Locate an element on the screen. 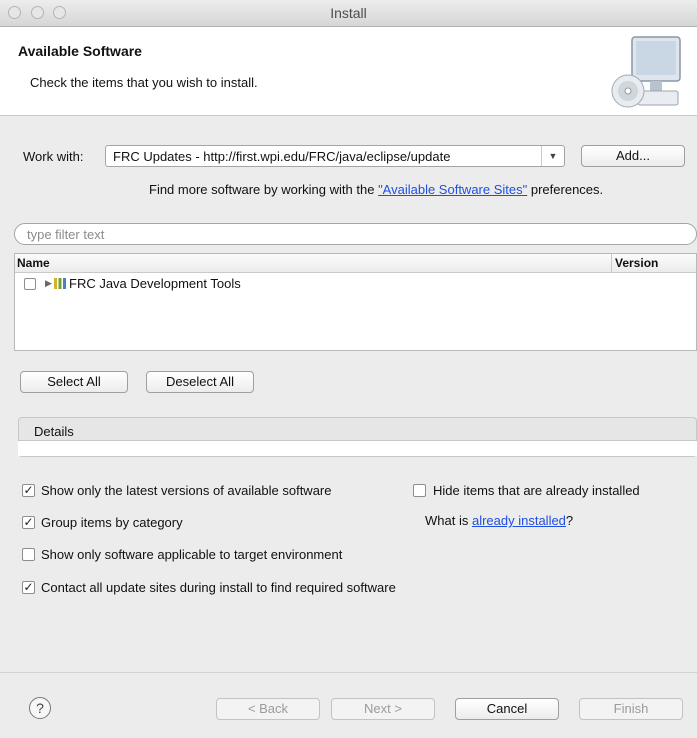 This screenshot has width=697, height=738. column-separator is located at coordinates (611, 263).